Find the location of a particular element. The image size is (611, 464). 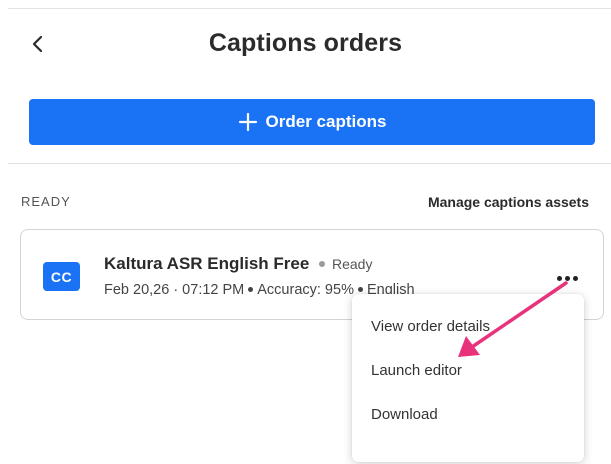

top-divider is located at coordinates (309, 8).